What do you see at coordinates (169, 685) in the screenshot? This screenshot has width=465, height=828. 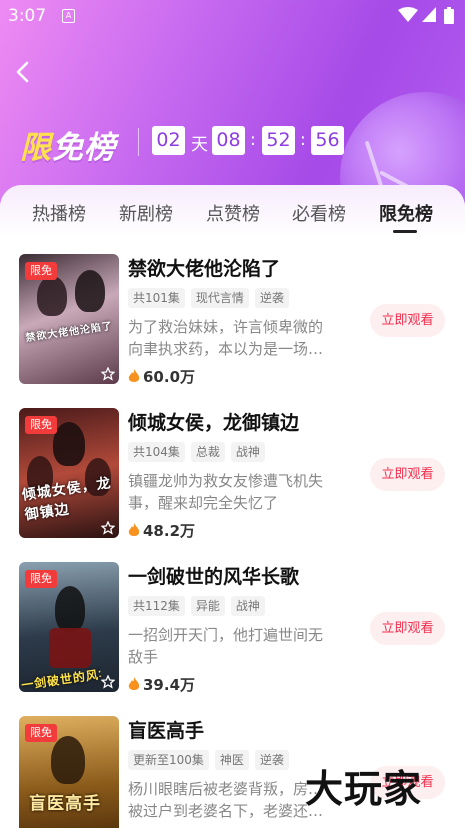 I see `popularity-count: 39.4万` at bounding box center [169, 685].